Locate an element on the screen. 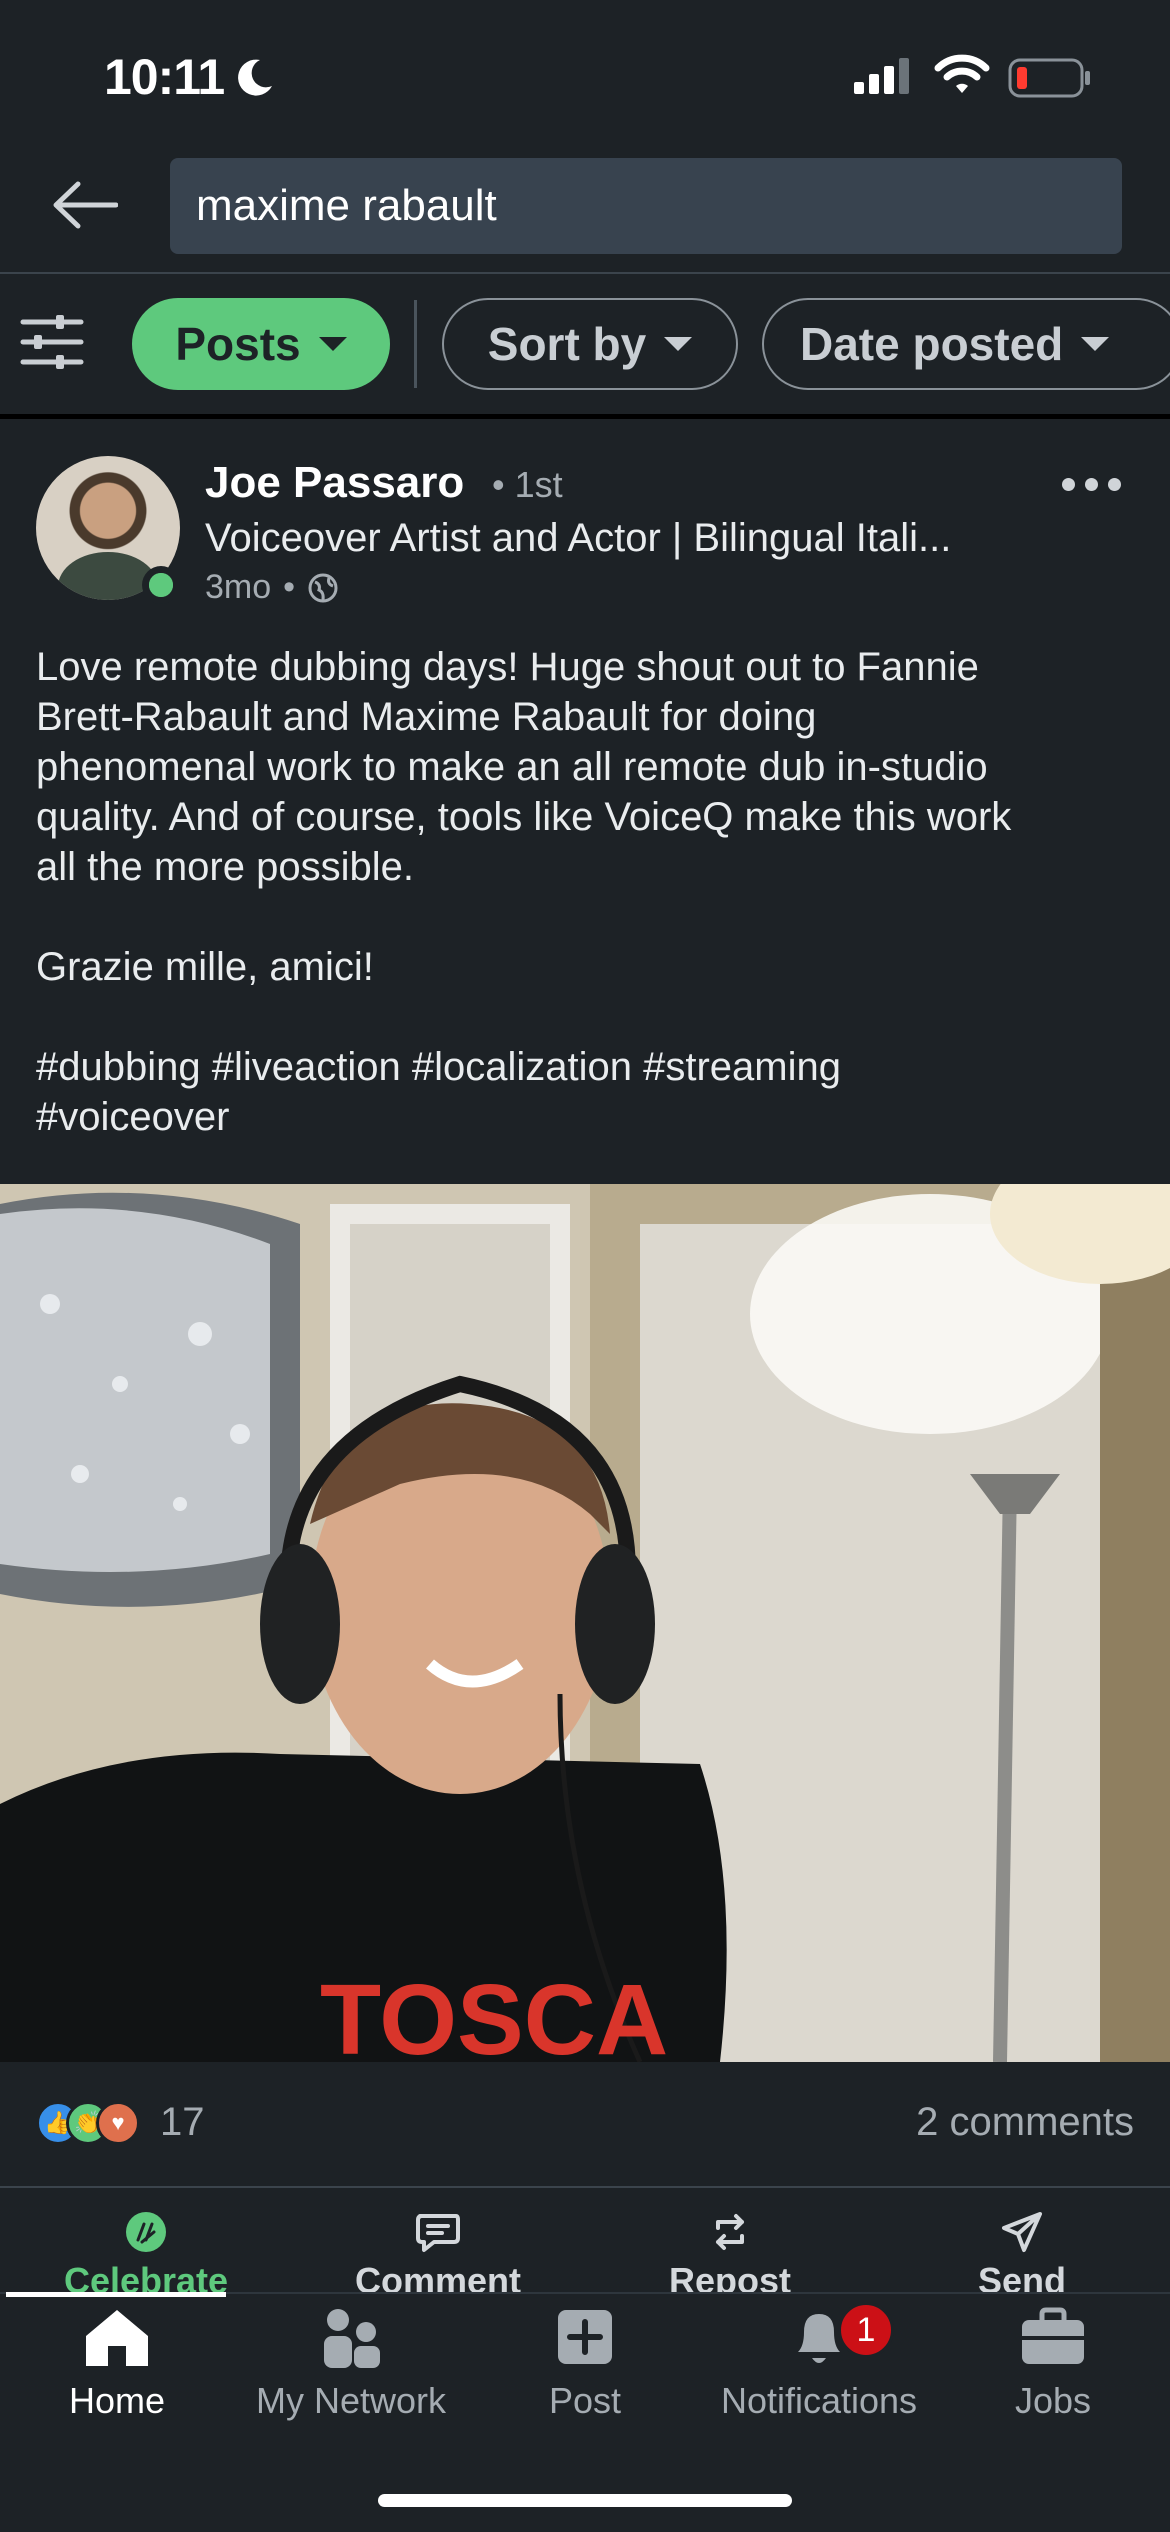  reactions-count: 17 is located at coordinates (182, 2122).